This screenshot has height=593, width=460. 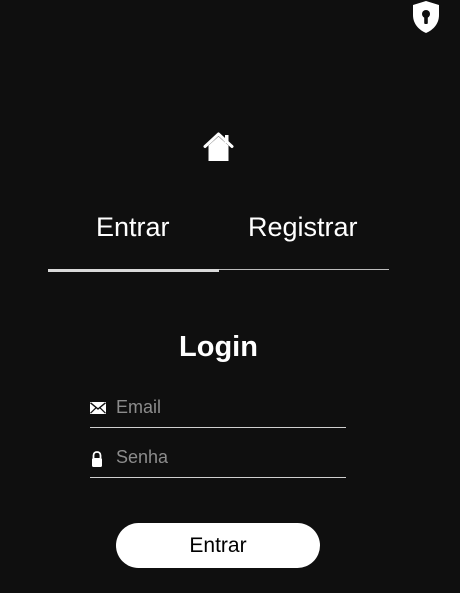 What do you see at coordinates (229, 457) in the screenshot?
I see `password-input` at bounding box center [229, 457].